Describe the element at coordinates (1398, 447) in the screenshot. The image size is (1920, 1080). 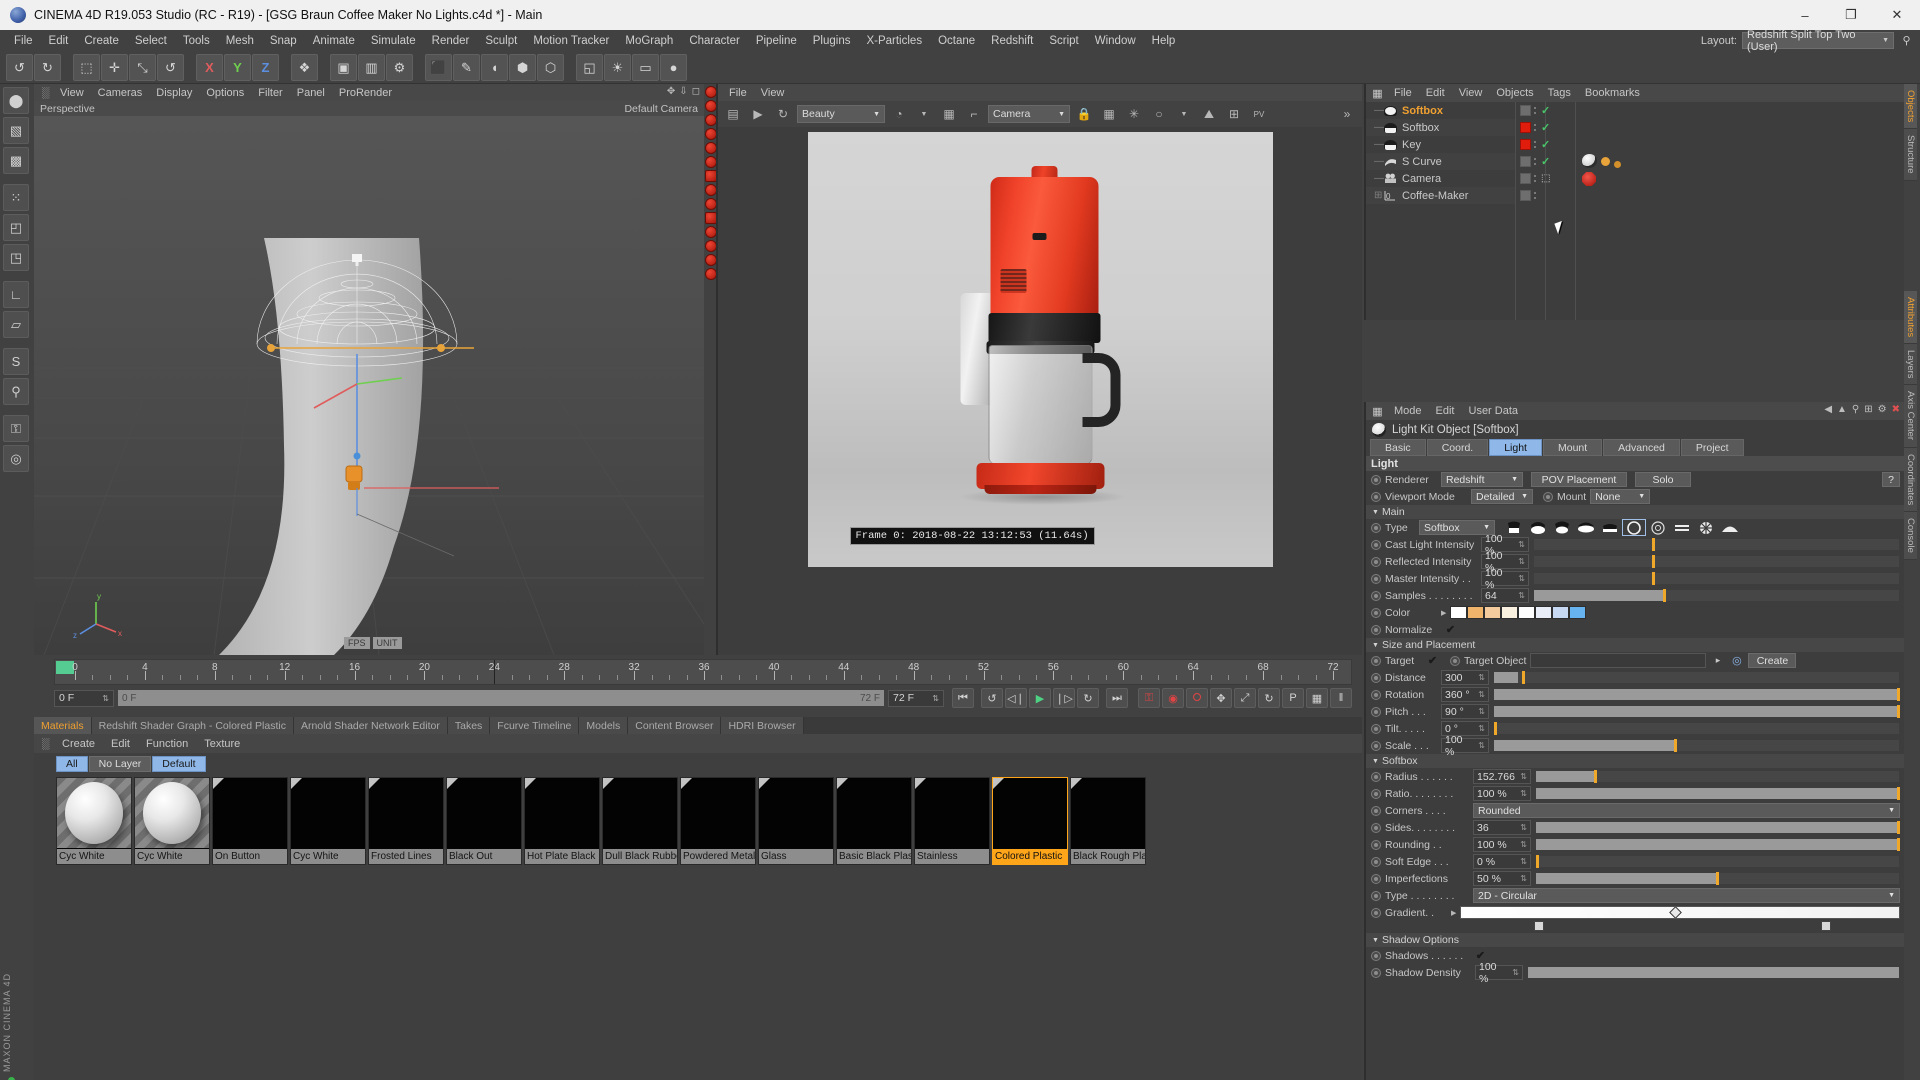
I see `attr-tab-basic: Basic` at that location.